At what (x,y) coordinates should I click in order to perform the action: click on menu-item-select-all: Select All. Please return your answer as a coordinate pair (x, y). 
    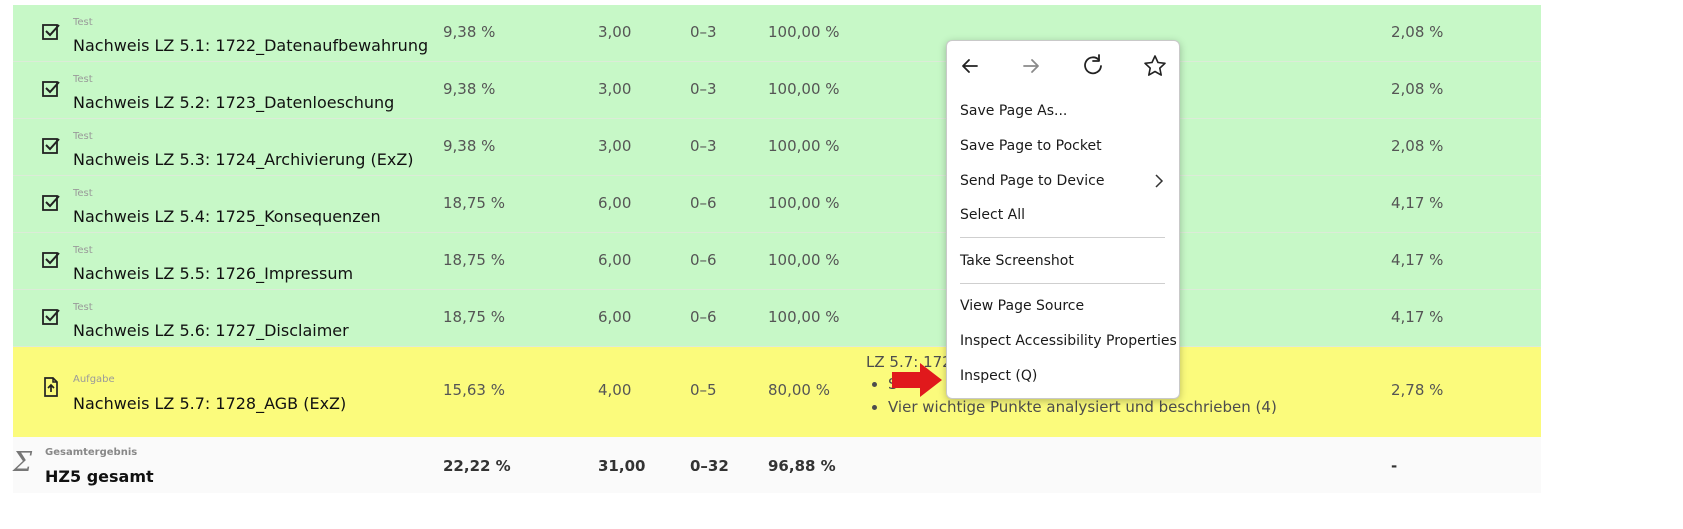
    Looking at the image, I should click on (992, 215).